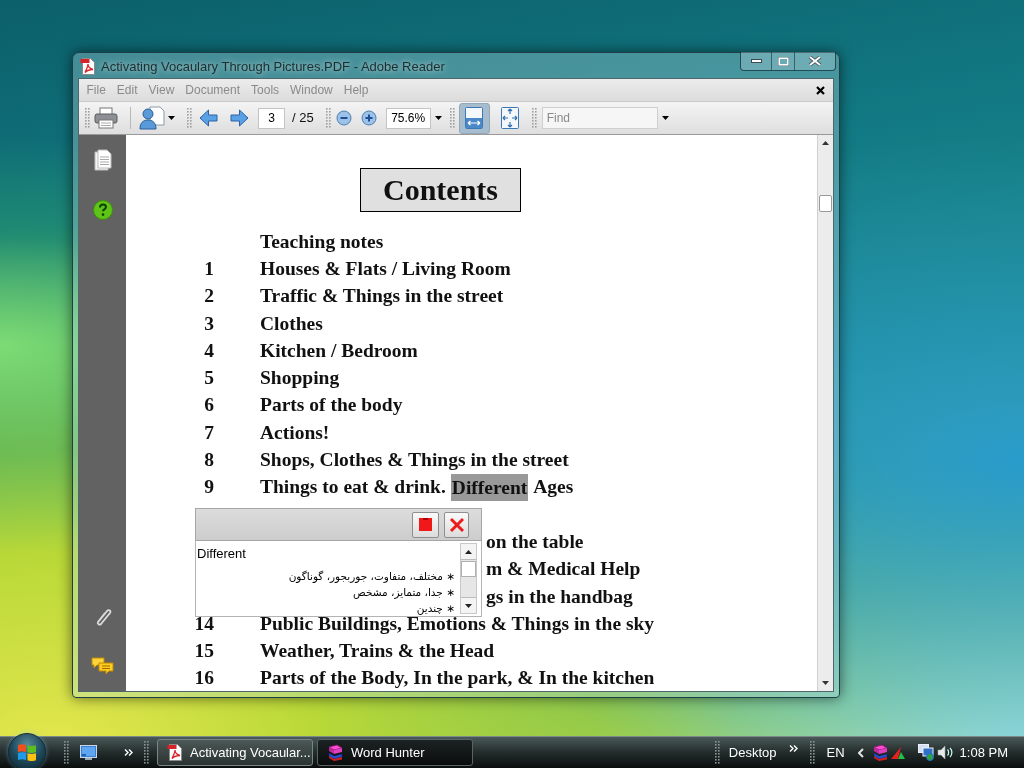 The height and width of the screenshot is (768, 1024). Describe the element at coordinates (983, 752) in the screenshot. I see `clock: 1:08 PM` at that location.